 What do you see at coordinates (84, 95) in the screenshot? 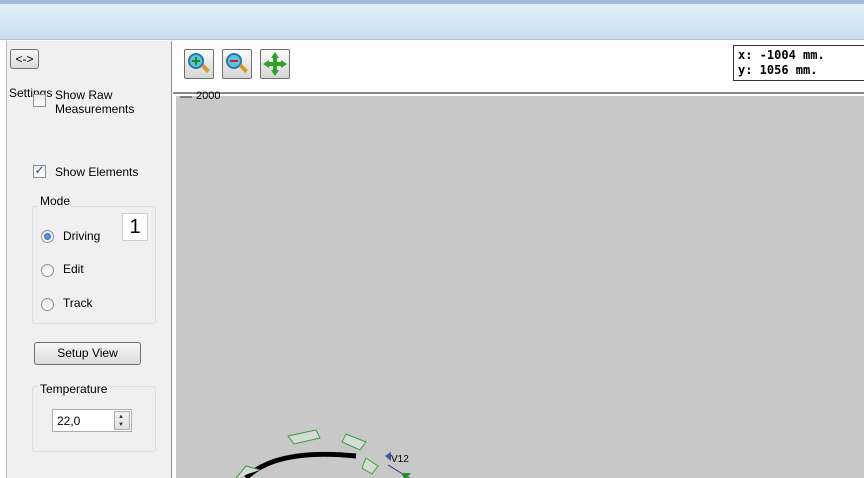
I see `show-raw-label-line1: Show Raw` at bounding box center [84, 95].